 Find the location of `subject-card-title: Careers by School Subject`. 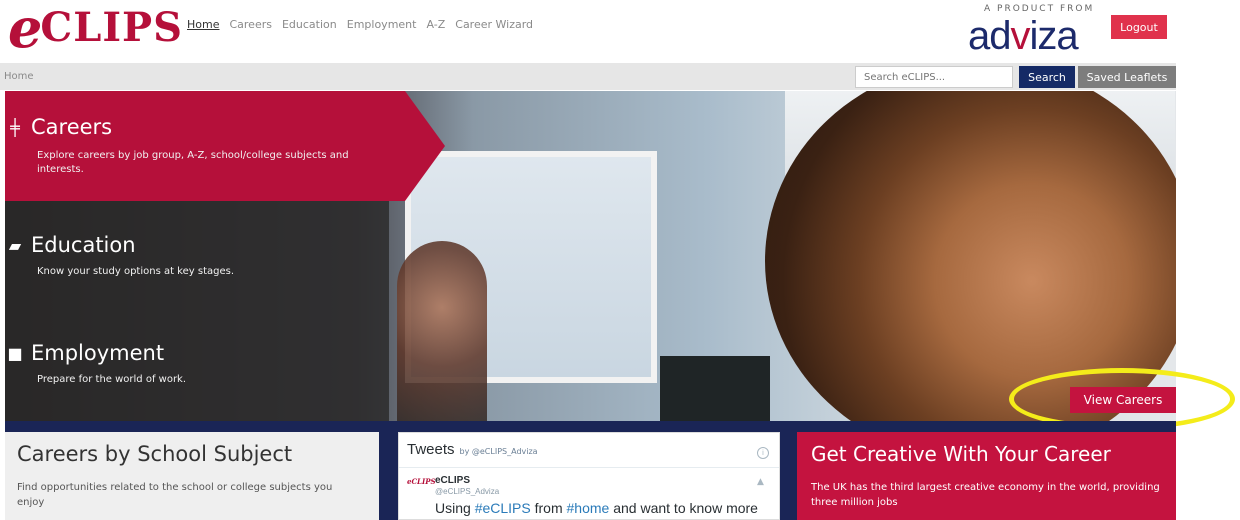

subject-card-title: Careers by School Subject is located at coordinates (155, 454).